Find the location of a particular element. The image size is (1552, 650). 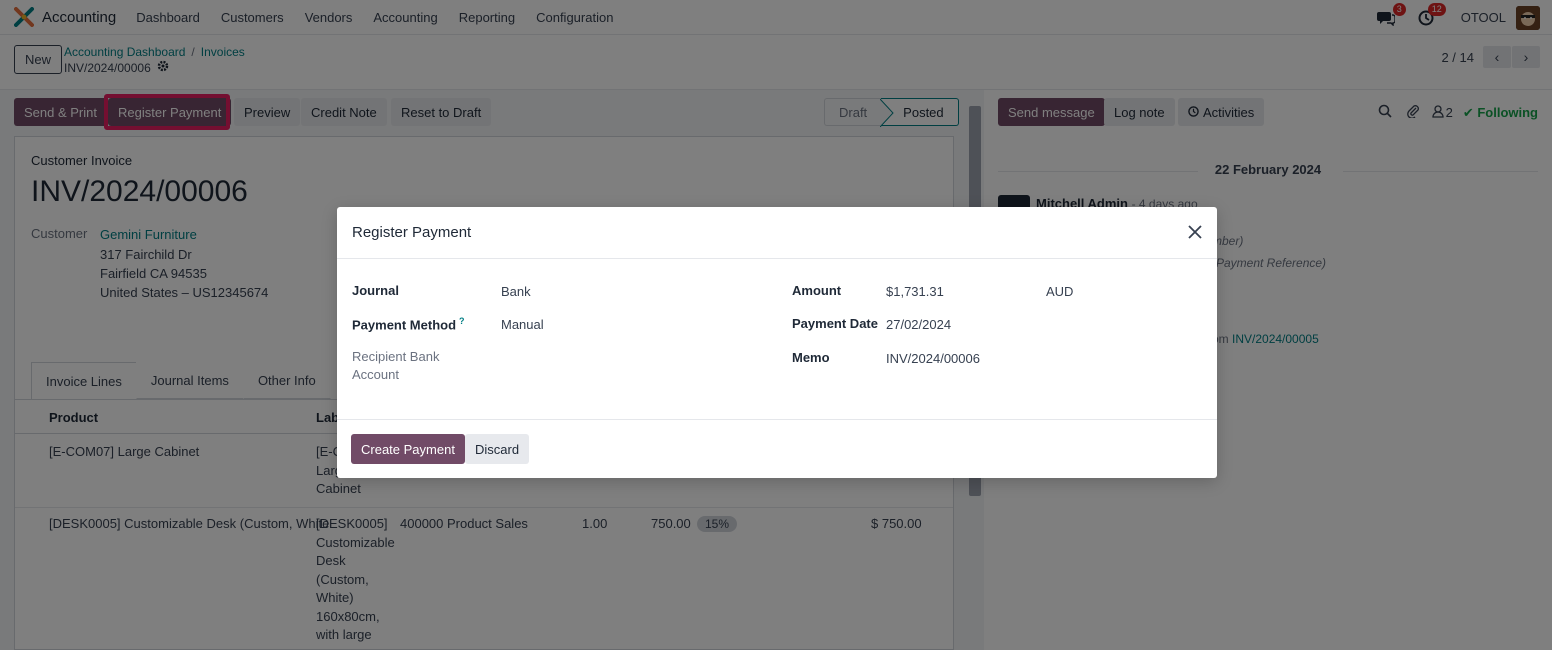

discard-button: Discard is located at coordinates (497, 449).